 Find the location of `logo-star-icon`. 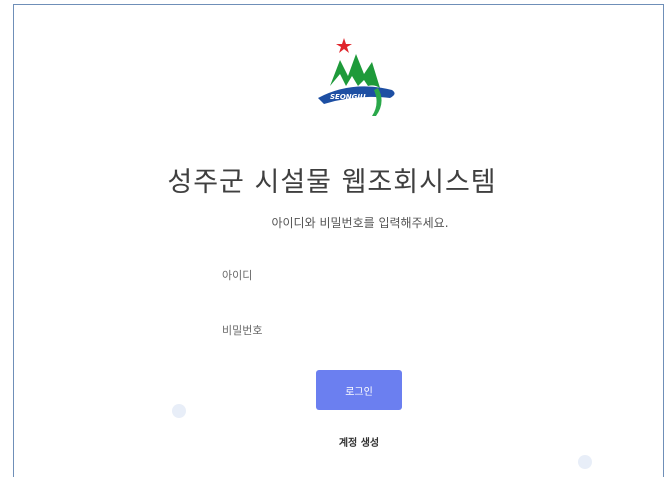

logo-star-icon is located at coordinates (344, 45).